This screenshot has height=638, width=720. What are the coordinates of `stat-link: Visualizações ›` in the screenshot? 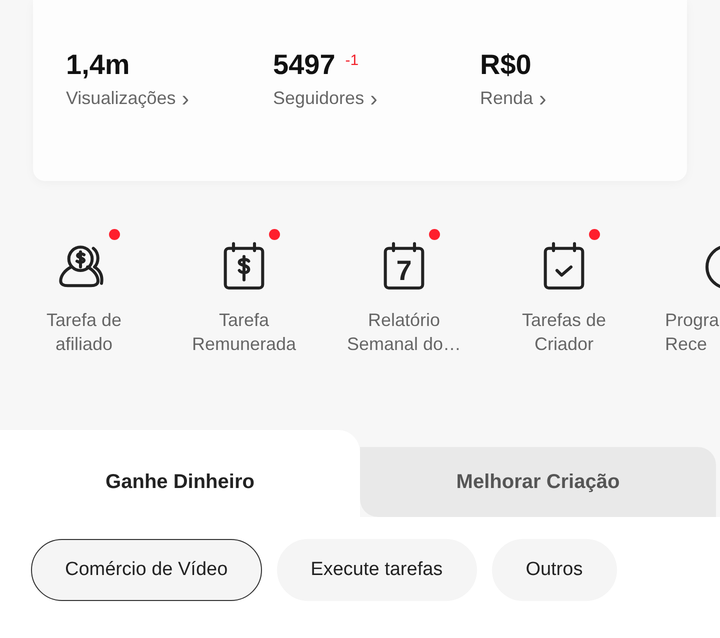 It's located at (128, 98).